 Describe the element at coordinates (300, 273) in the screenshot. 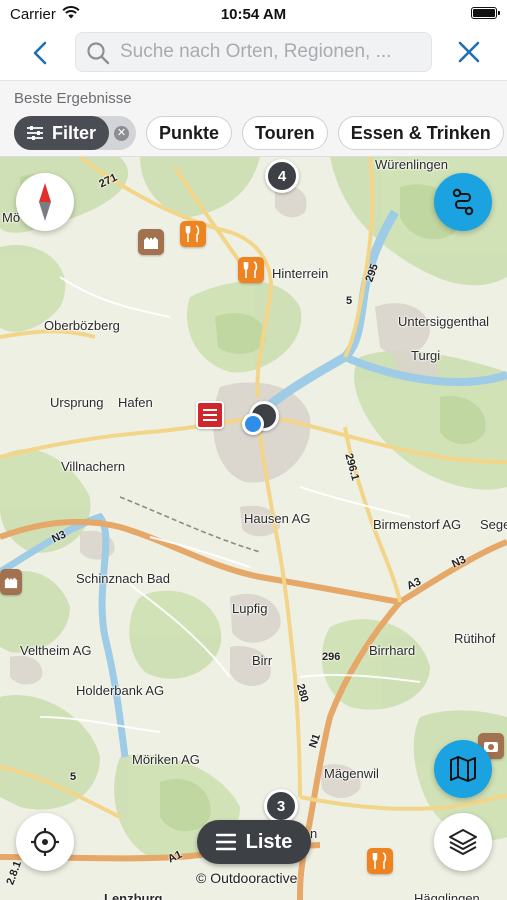

I see `place-label: Hinterrein` at that location.